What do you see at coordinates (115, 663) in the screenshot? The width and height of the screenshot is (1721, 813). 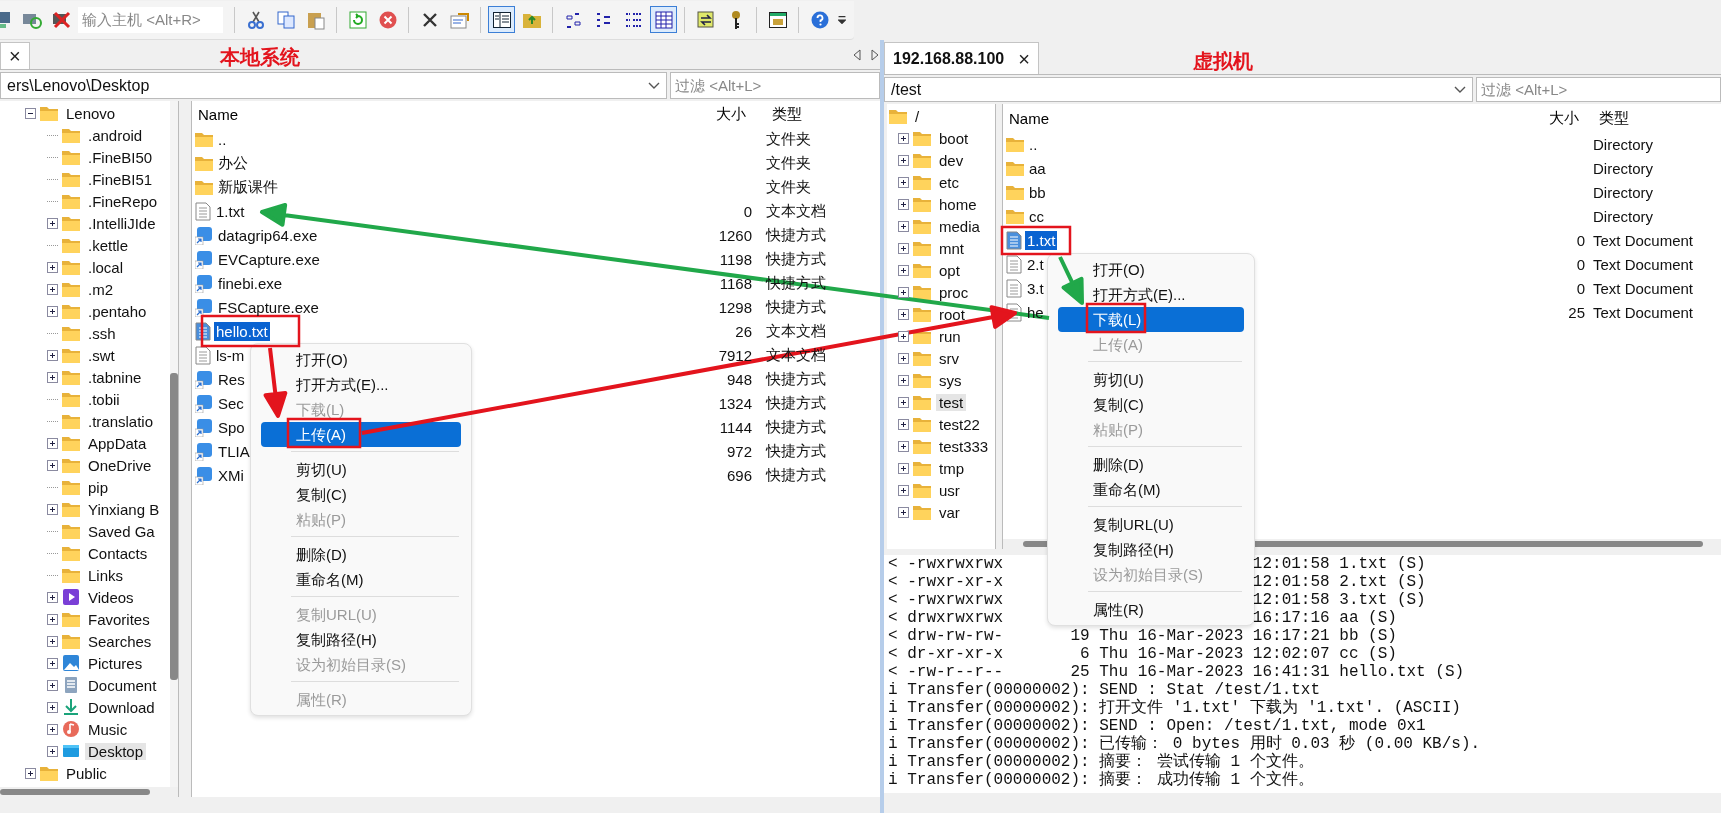 I see `tree-item: Pictures` at bounding box center [115, 663].